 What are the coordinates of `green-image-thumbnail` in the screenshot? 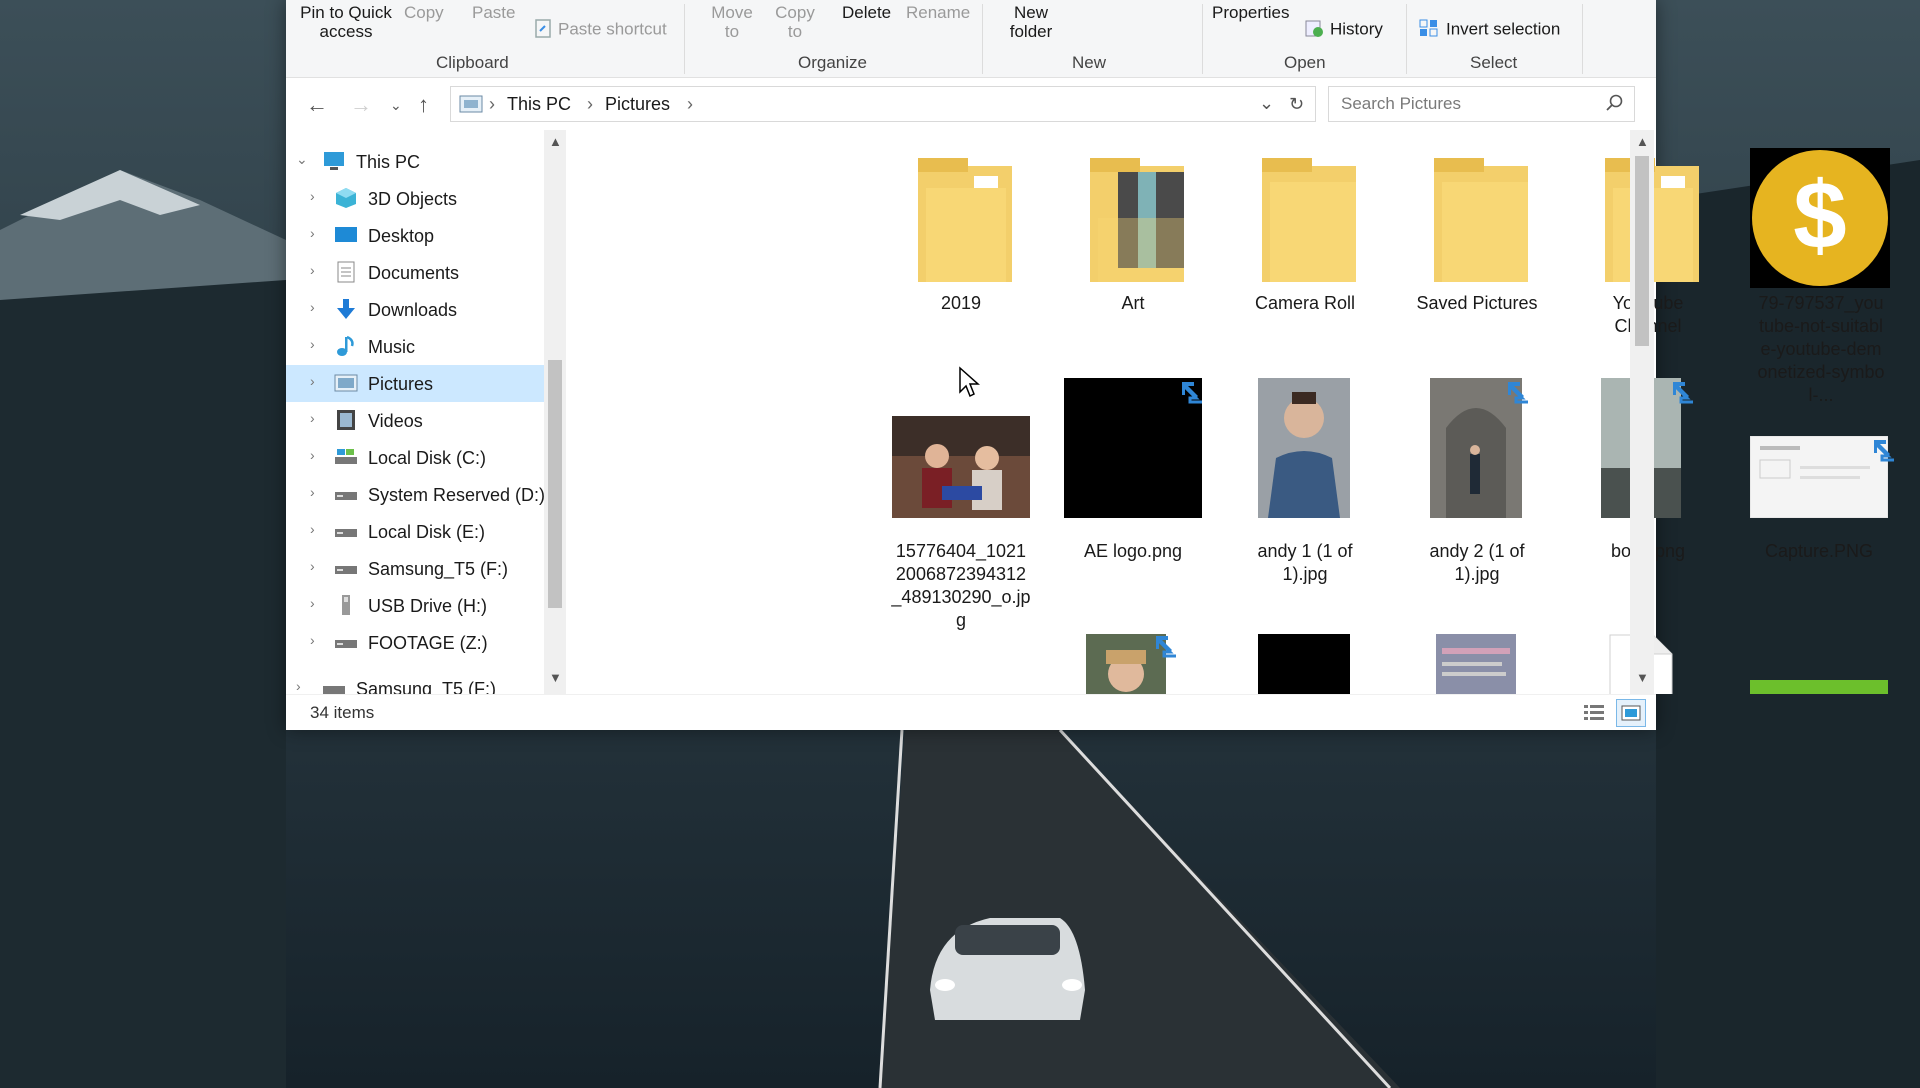 It's located at (1819, 687).